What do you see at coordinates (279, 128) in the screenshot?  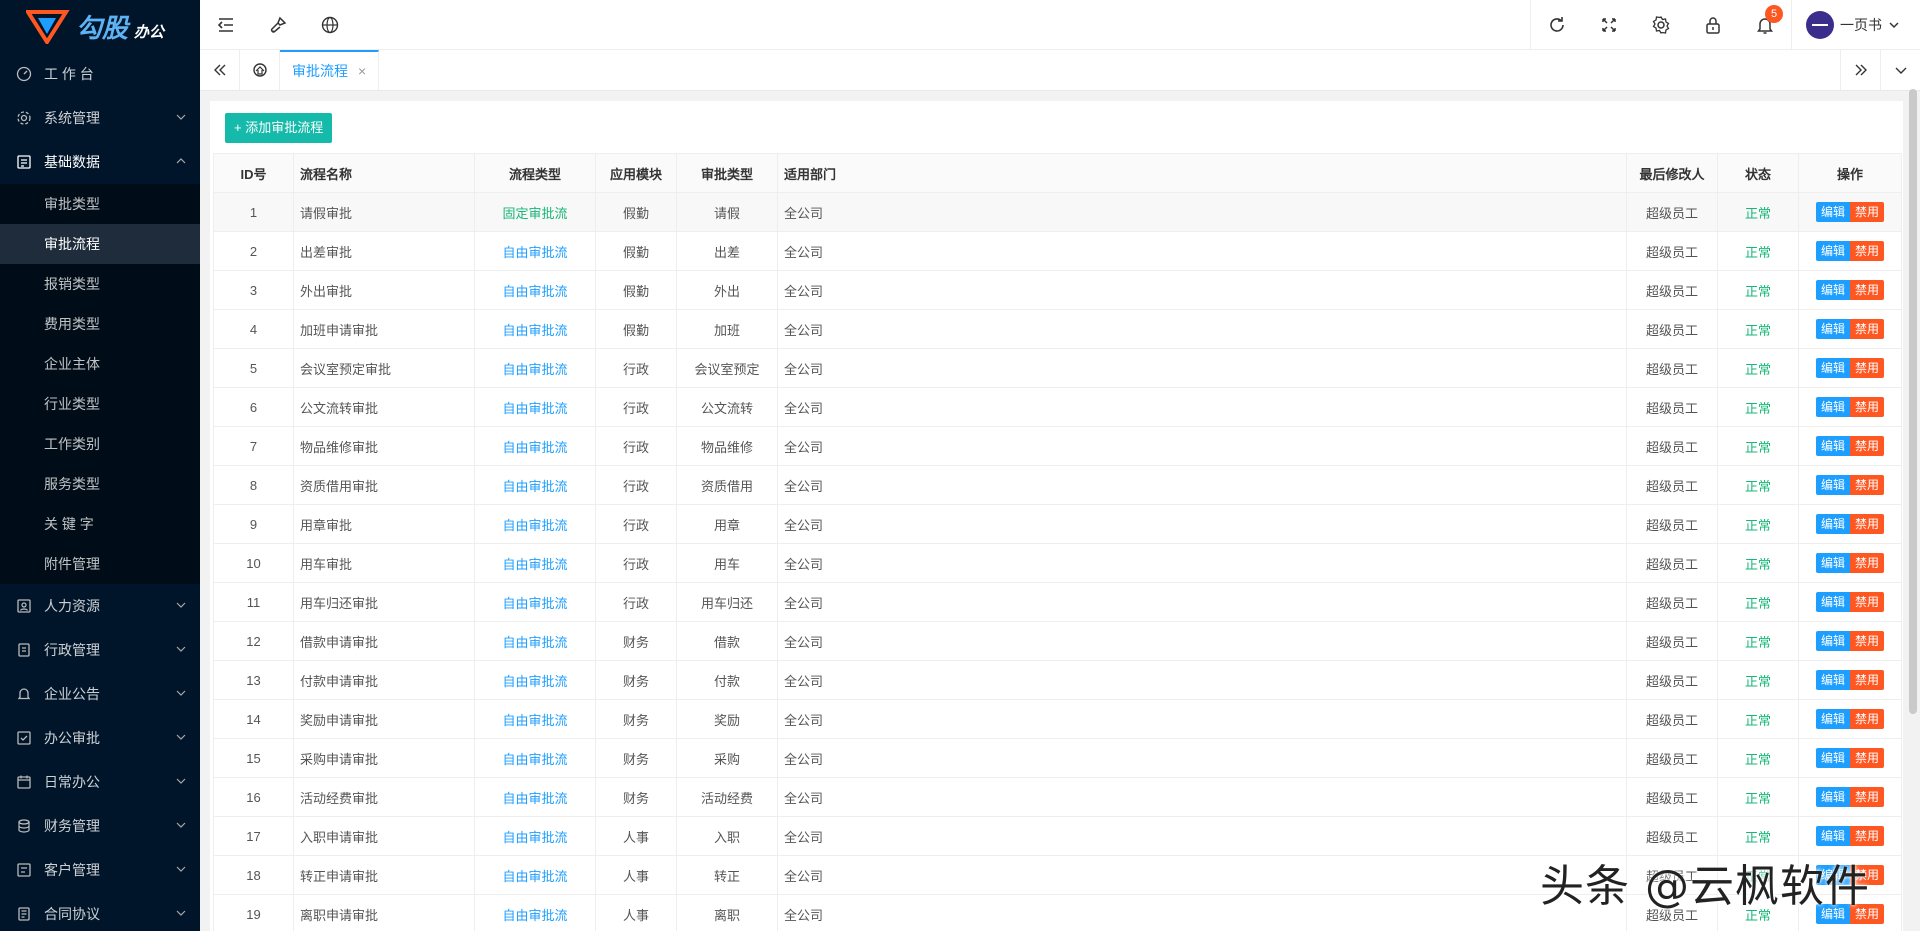 I see `add-approval-flow-button: + 添加审批流程` at bounding box center [279, 128].